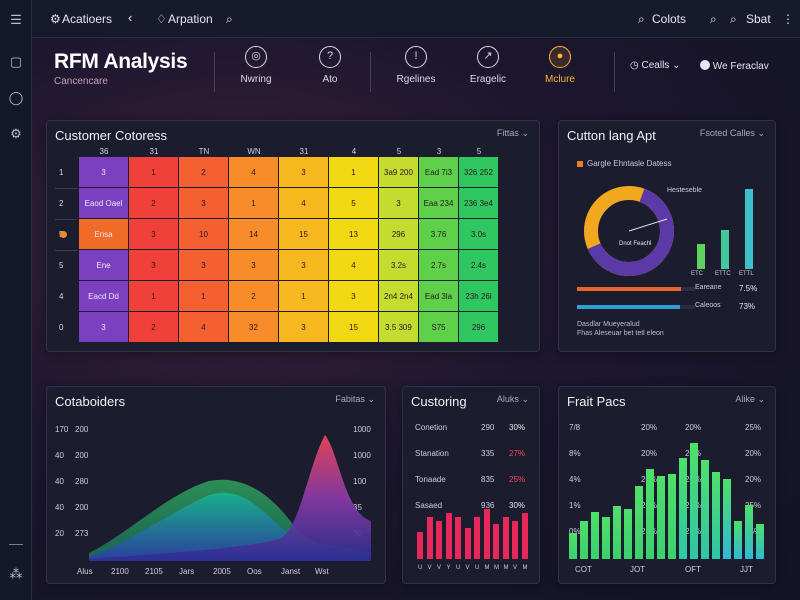  I want to click on filter-dropdown: Alike ⌄, so click(750, 399).